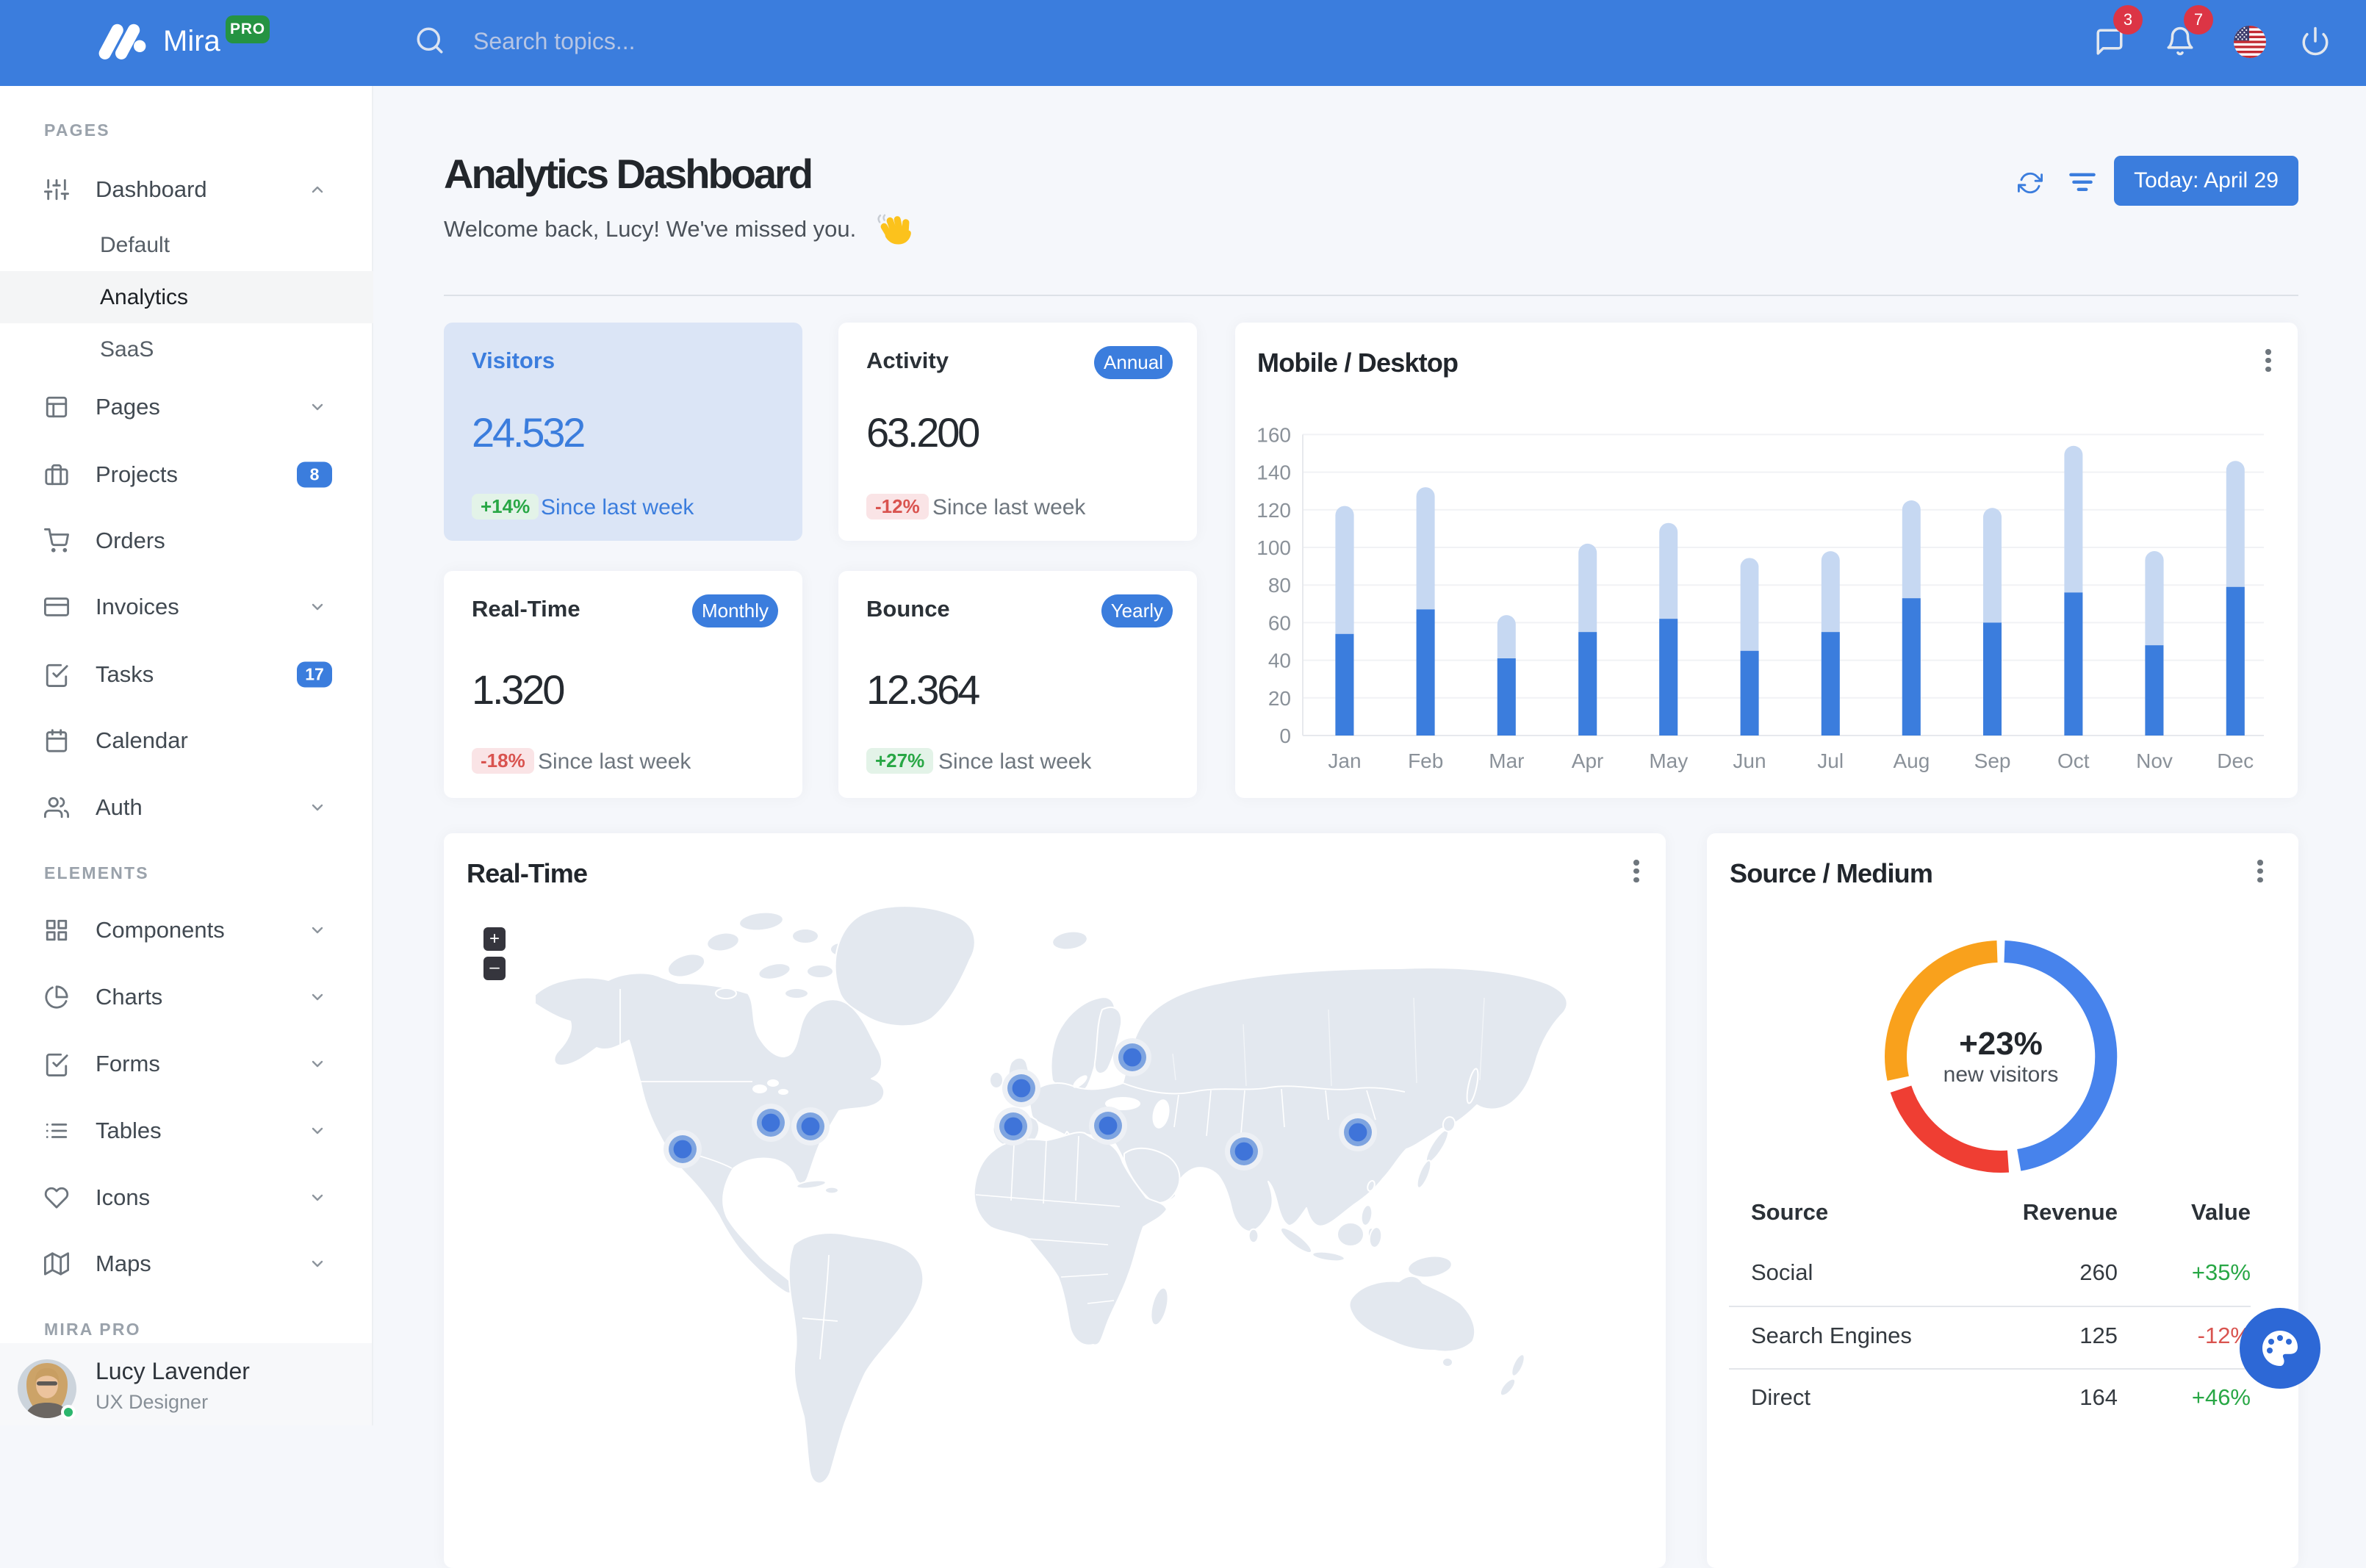 The height and width of the screenshot is (1568, 2366). What do you see at coordinates (1749, 761) in the screenshot?
I see `svg-text: Jun` at bounding box center [1749, 761].